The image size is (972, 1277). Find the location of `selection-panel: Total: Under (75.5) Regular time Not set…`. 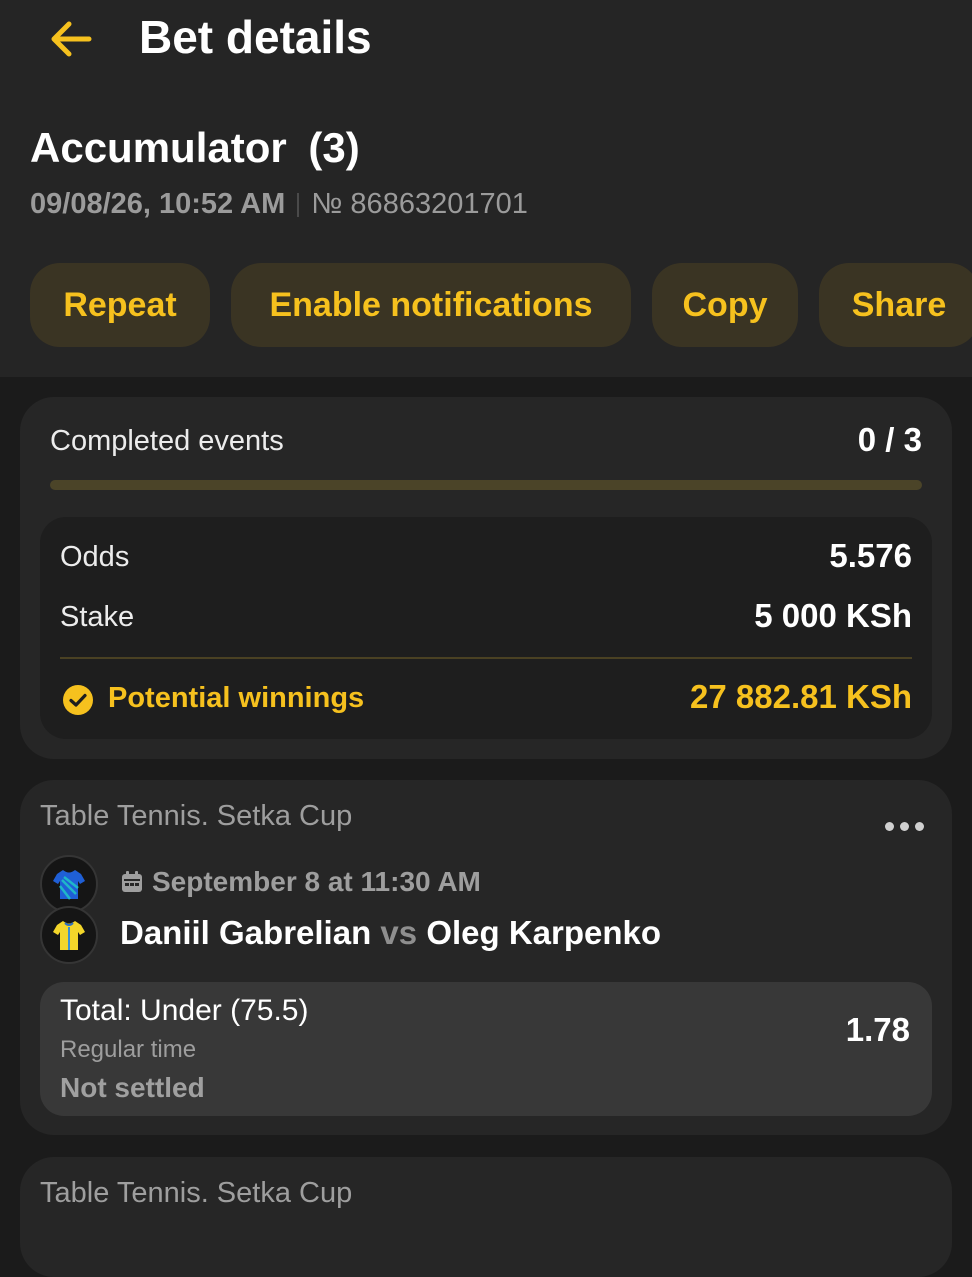

selection-panel: Total: Under (75.5) Regular time Not set… is located at coordinates (486, 1049).